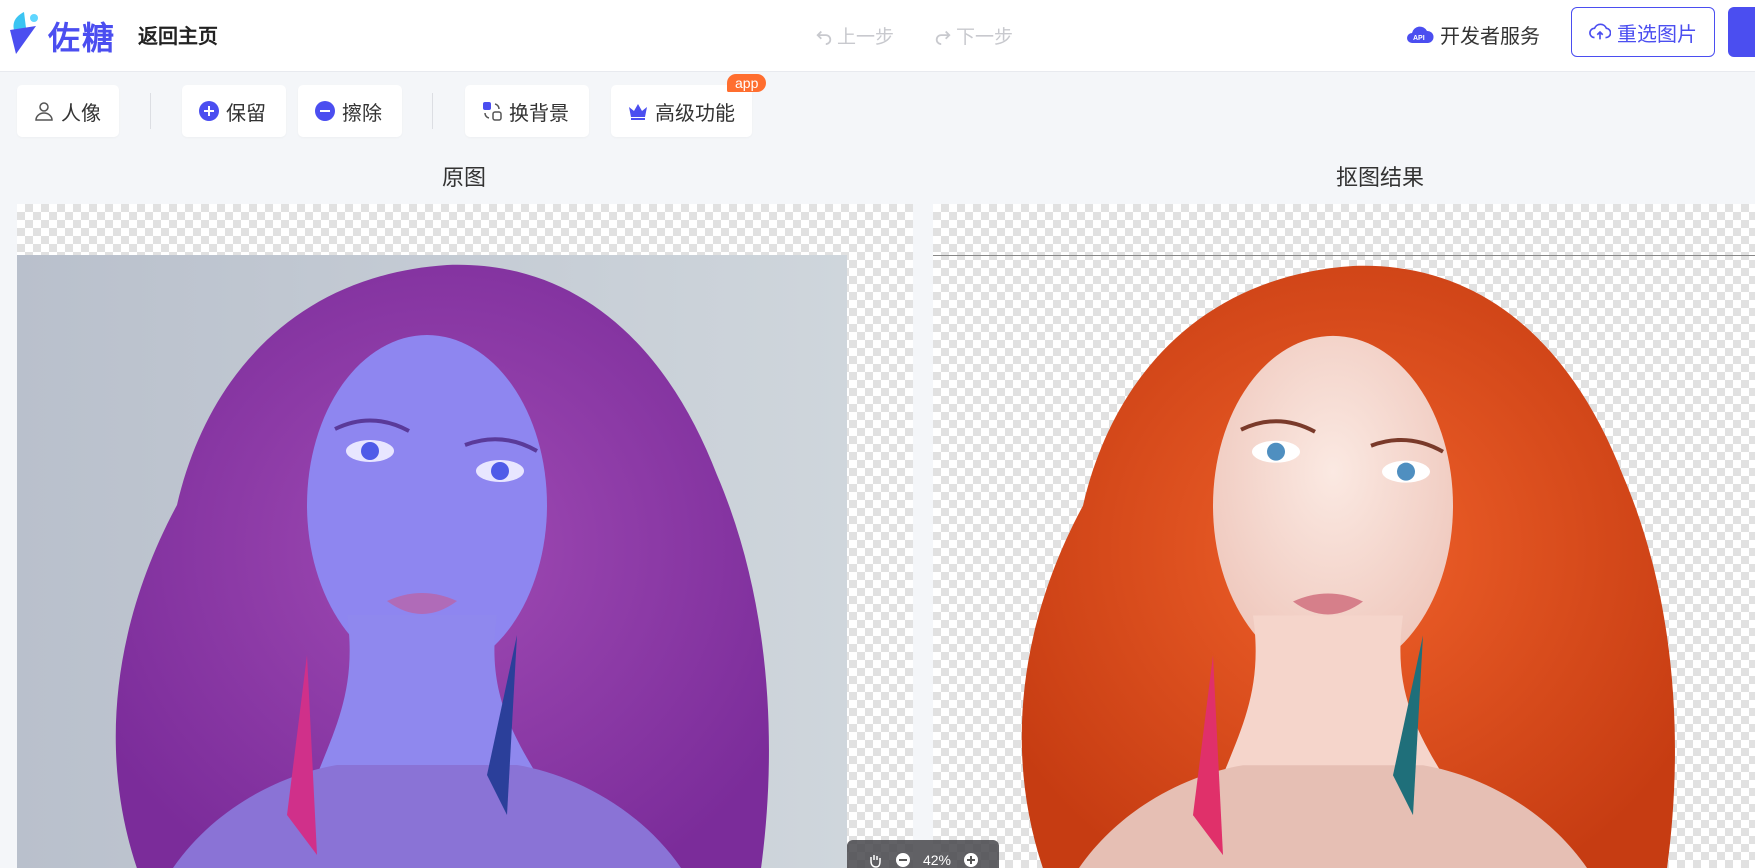 The height and width of the screenshot is (868, 1755). I want to click on download-button, so click(1741, 32).